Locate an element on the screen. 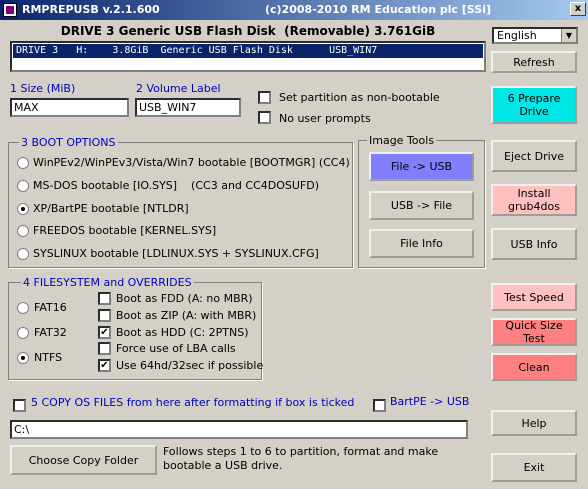 The width and height of the screenshot is (588, 489). fs-label-fat16: FAT16 is located at coordinates (50, 307).